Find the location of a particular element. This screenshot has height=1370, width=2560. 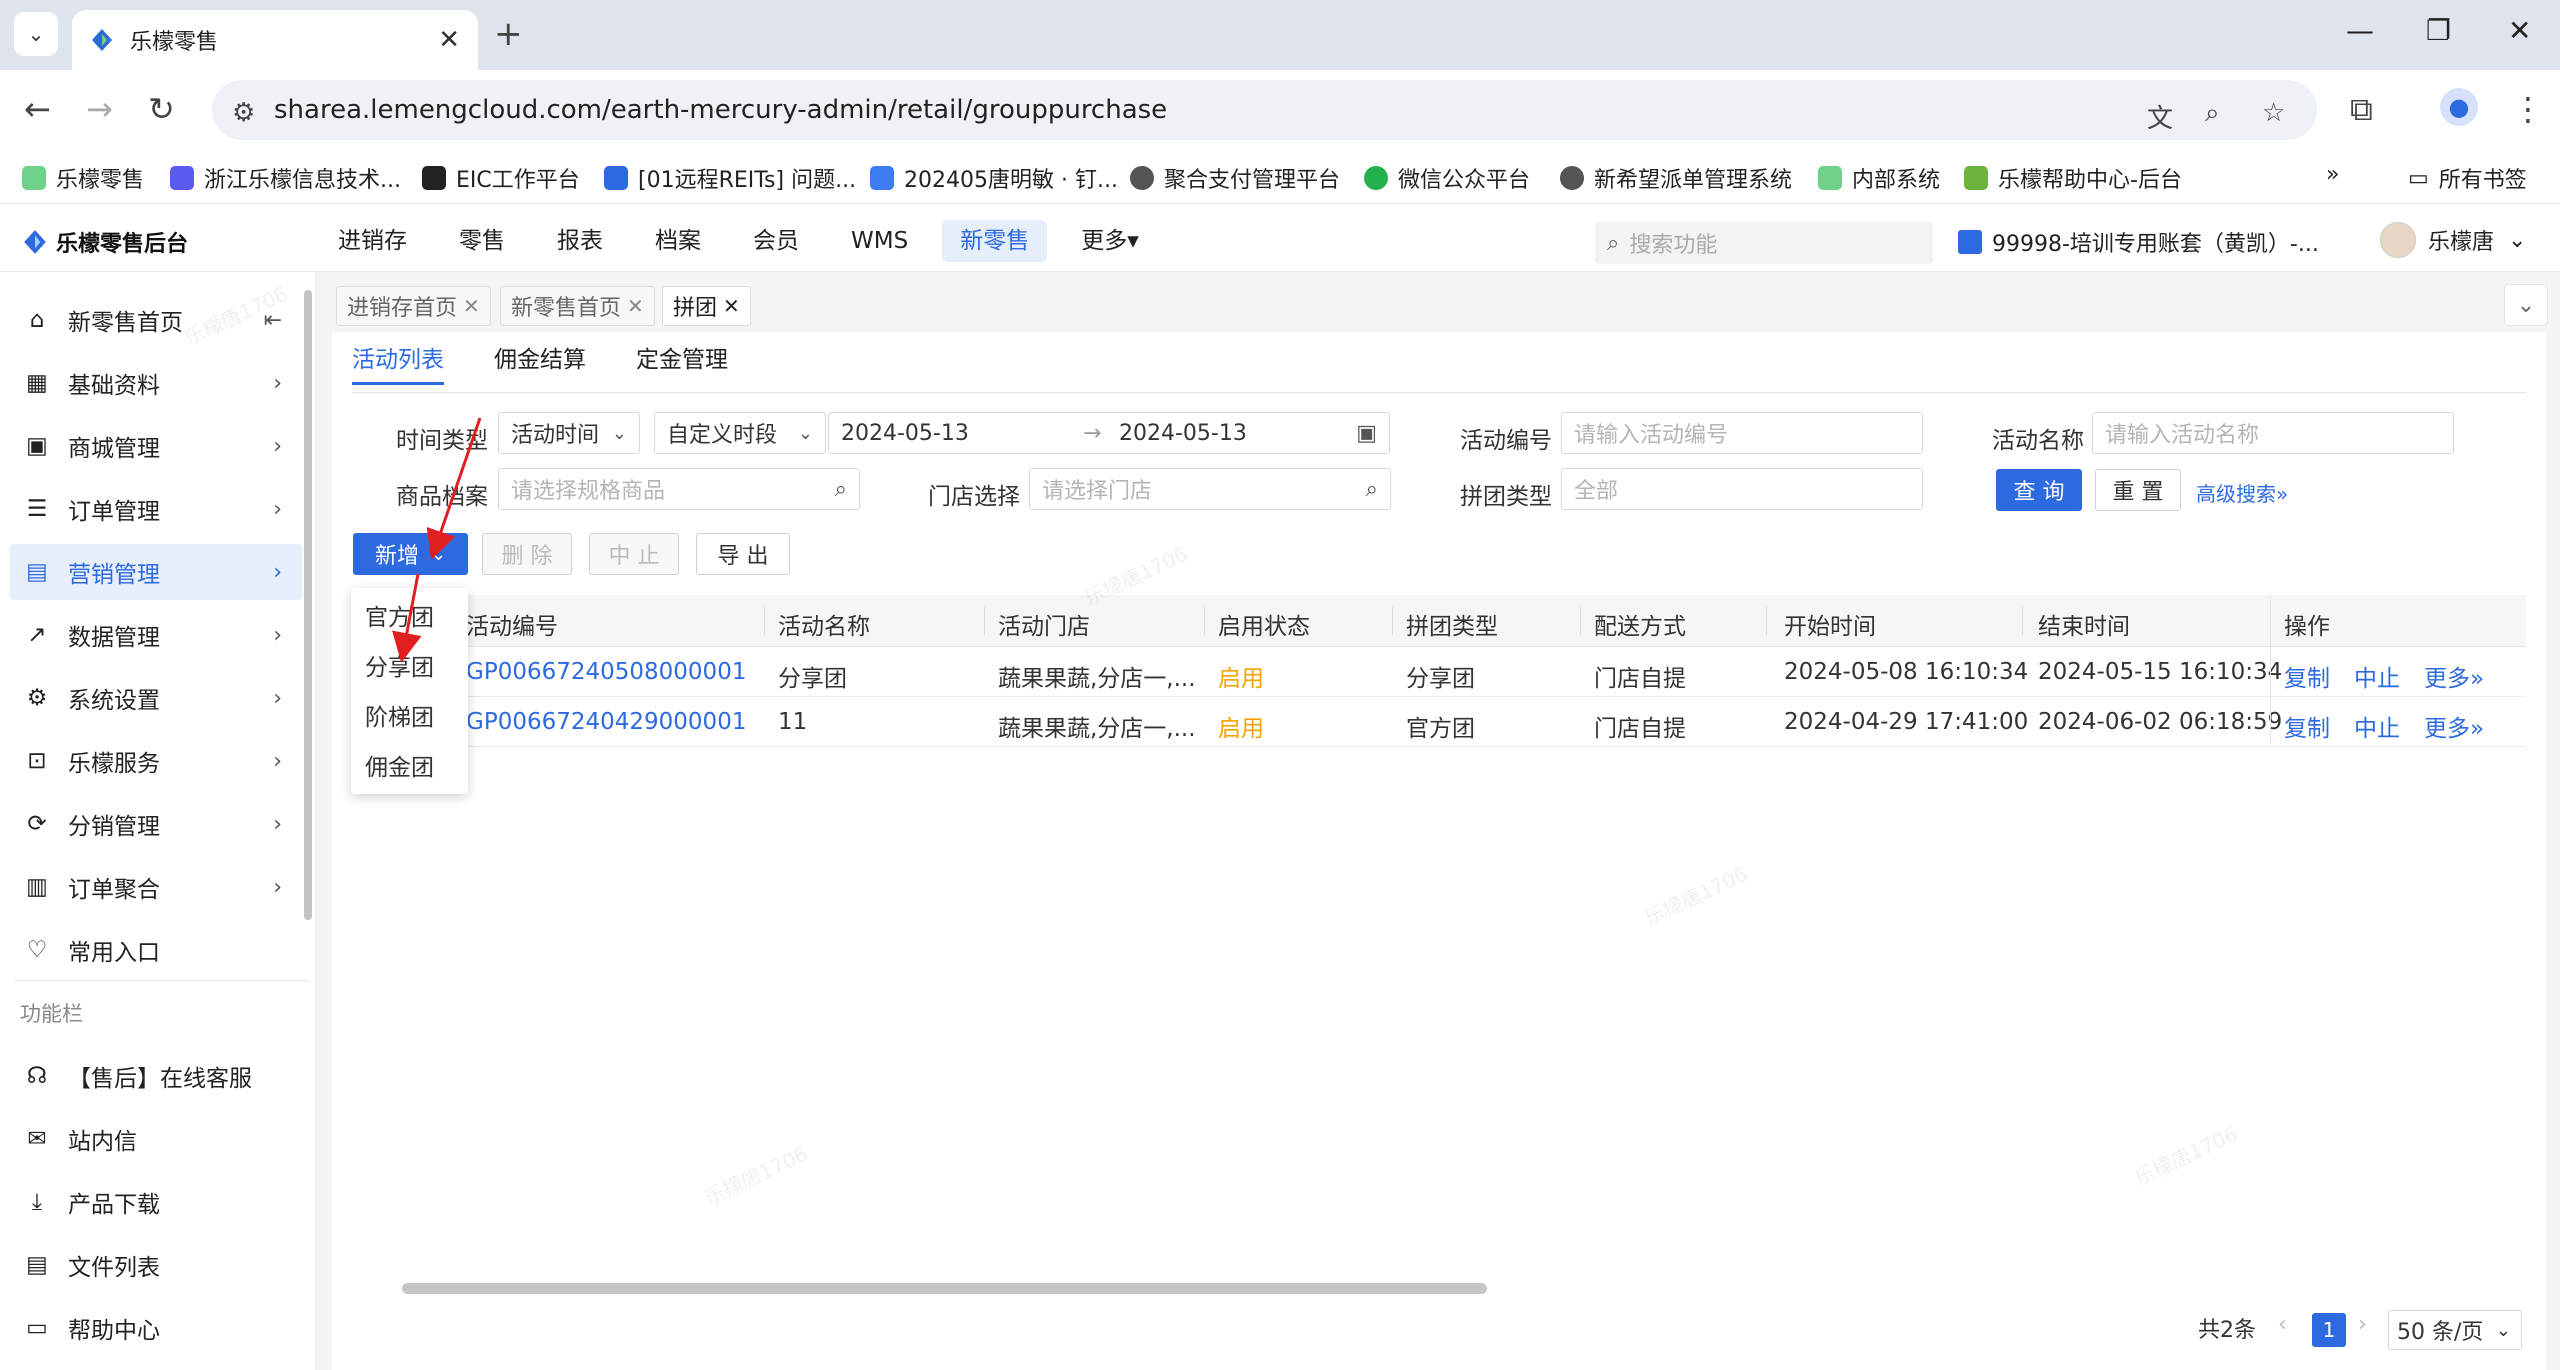

tag-new-retail-home: 新零售首页 ✕ is located at coordinates (577, 306).